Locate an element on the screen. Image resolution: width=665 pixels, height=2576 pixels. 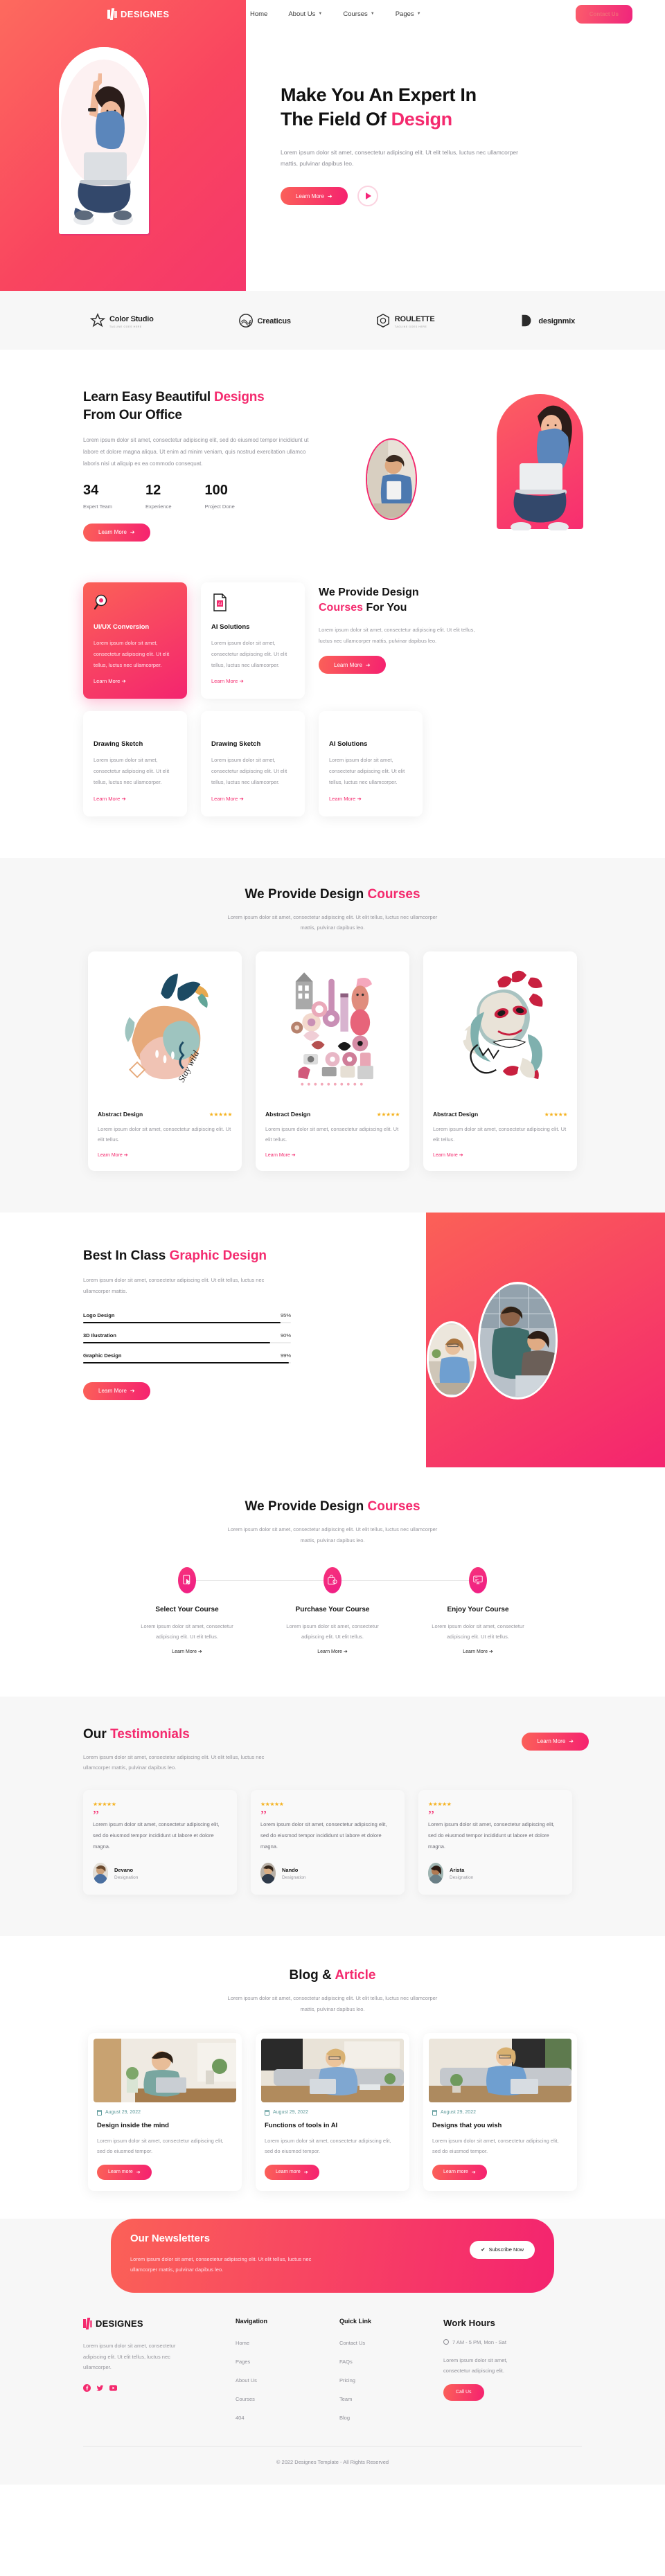
hero-title-highlight: Design is located at coordinates (422, 119).